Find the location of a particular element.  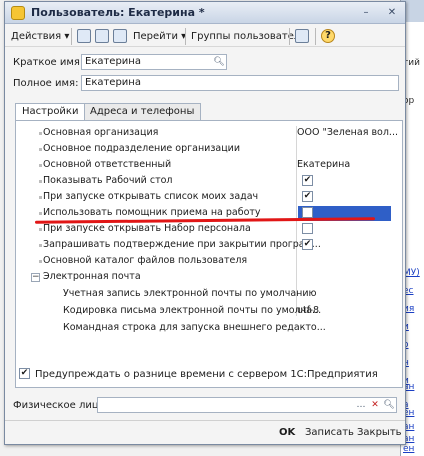

table-row: Основное подразделение организации is located at coordinates (208, 149).